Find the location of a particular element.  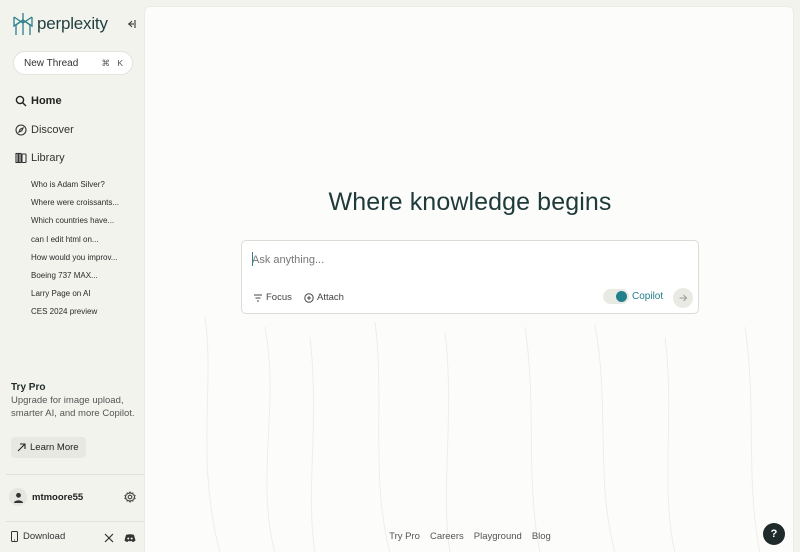

focus-button: Focus is located at coordinates (272, 297).